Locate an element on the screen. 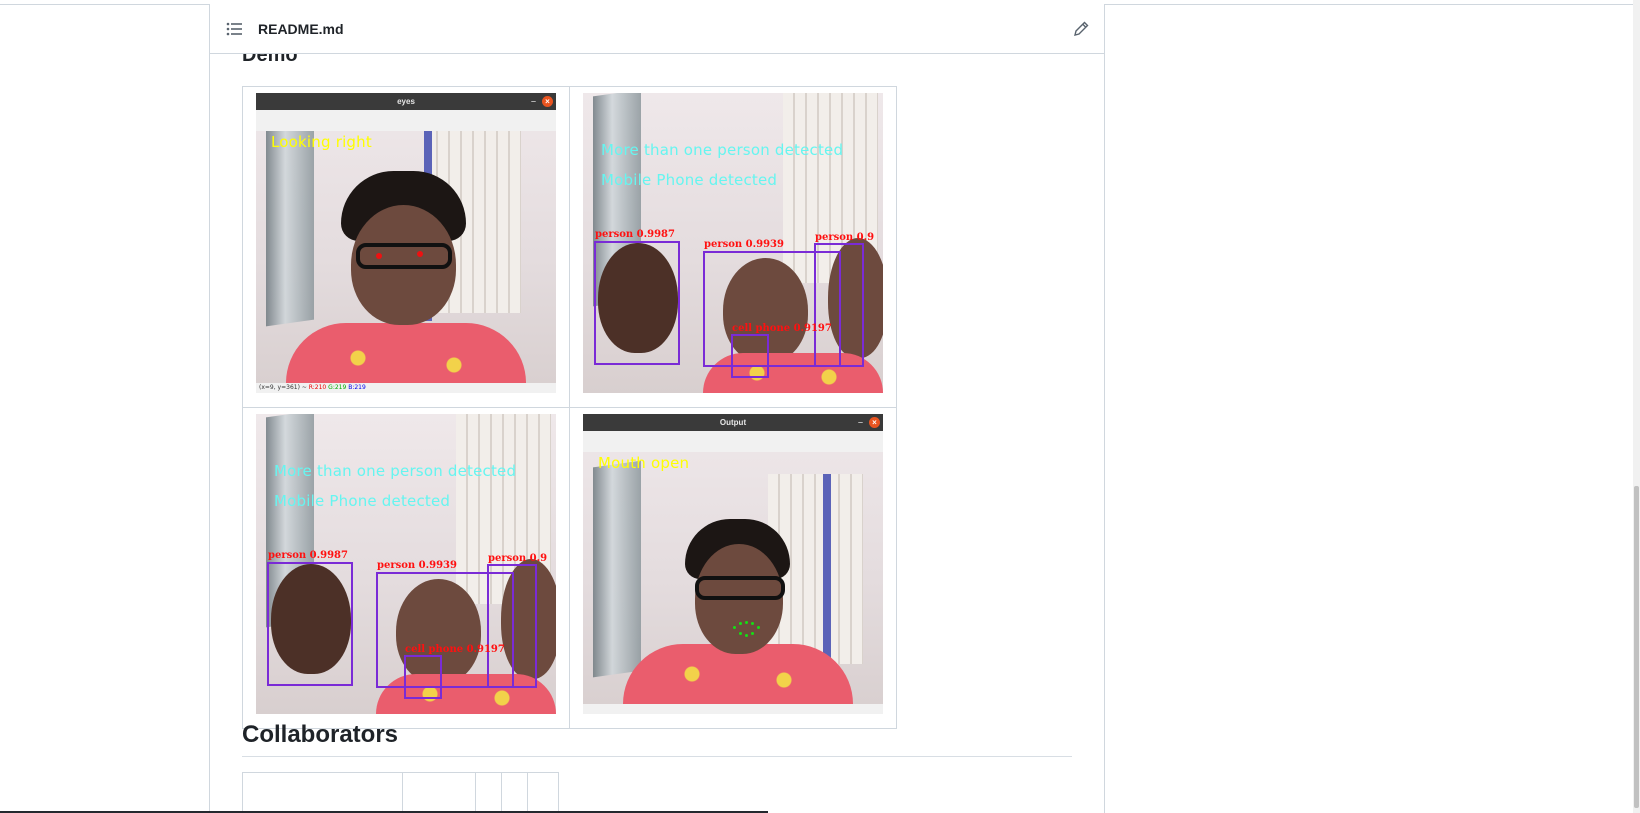 This screenshot has height=813, width=1640. page-scrollbar is located at coordinates (1636, 406).